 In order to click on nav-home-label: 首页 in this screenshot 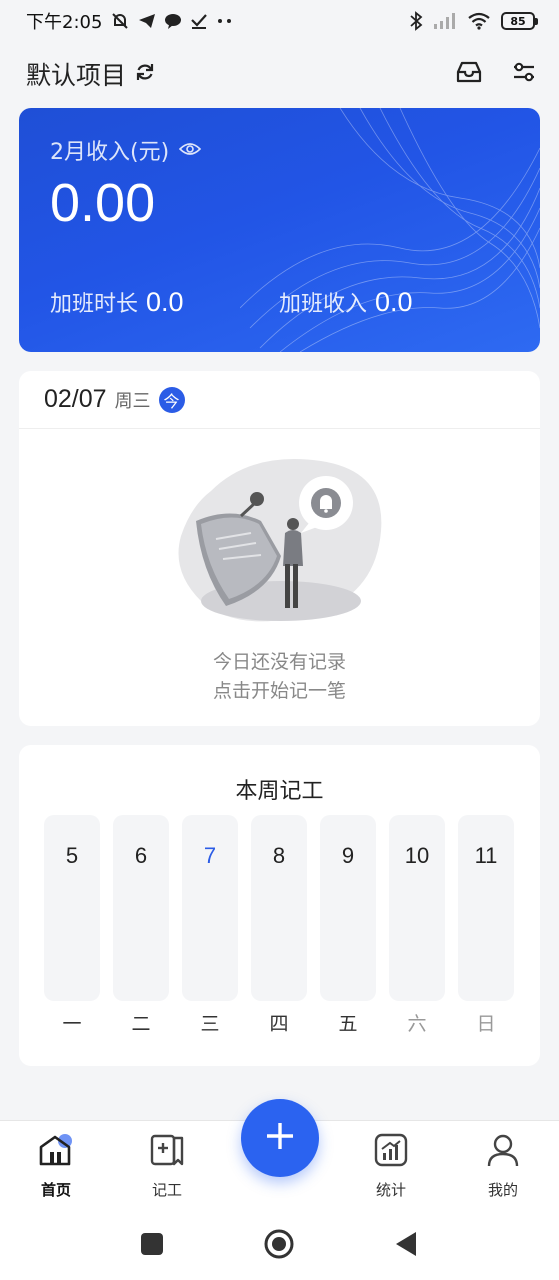, I will do `click(55, 1190)`.